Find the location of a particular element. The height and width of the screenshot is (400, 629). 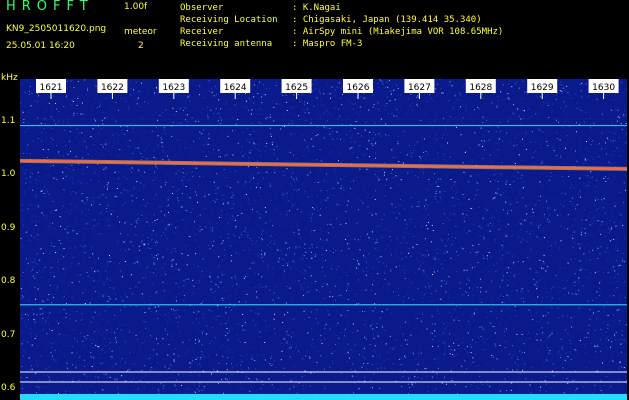

y-tick-label: 0.8 is located at coordinates (8, 281).